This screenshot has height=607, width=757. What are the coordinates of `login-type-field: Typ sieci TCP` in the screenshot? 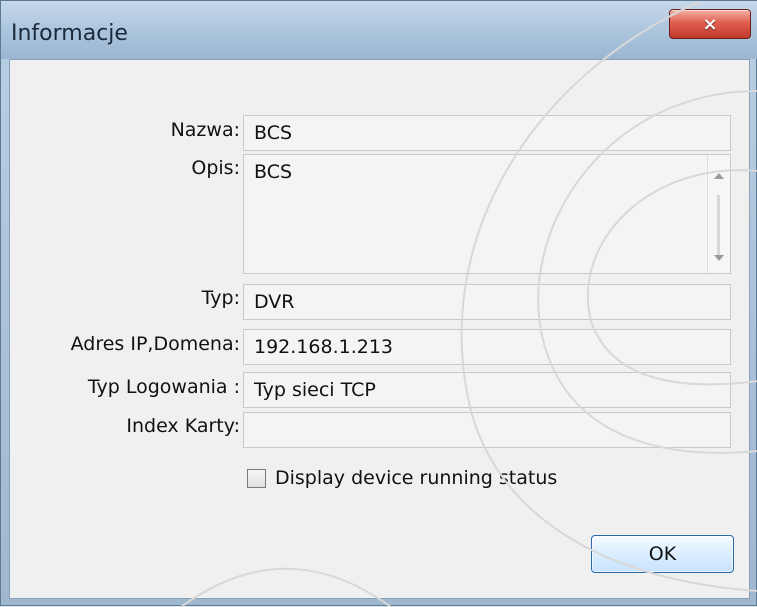 It's located at (487, 390).